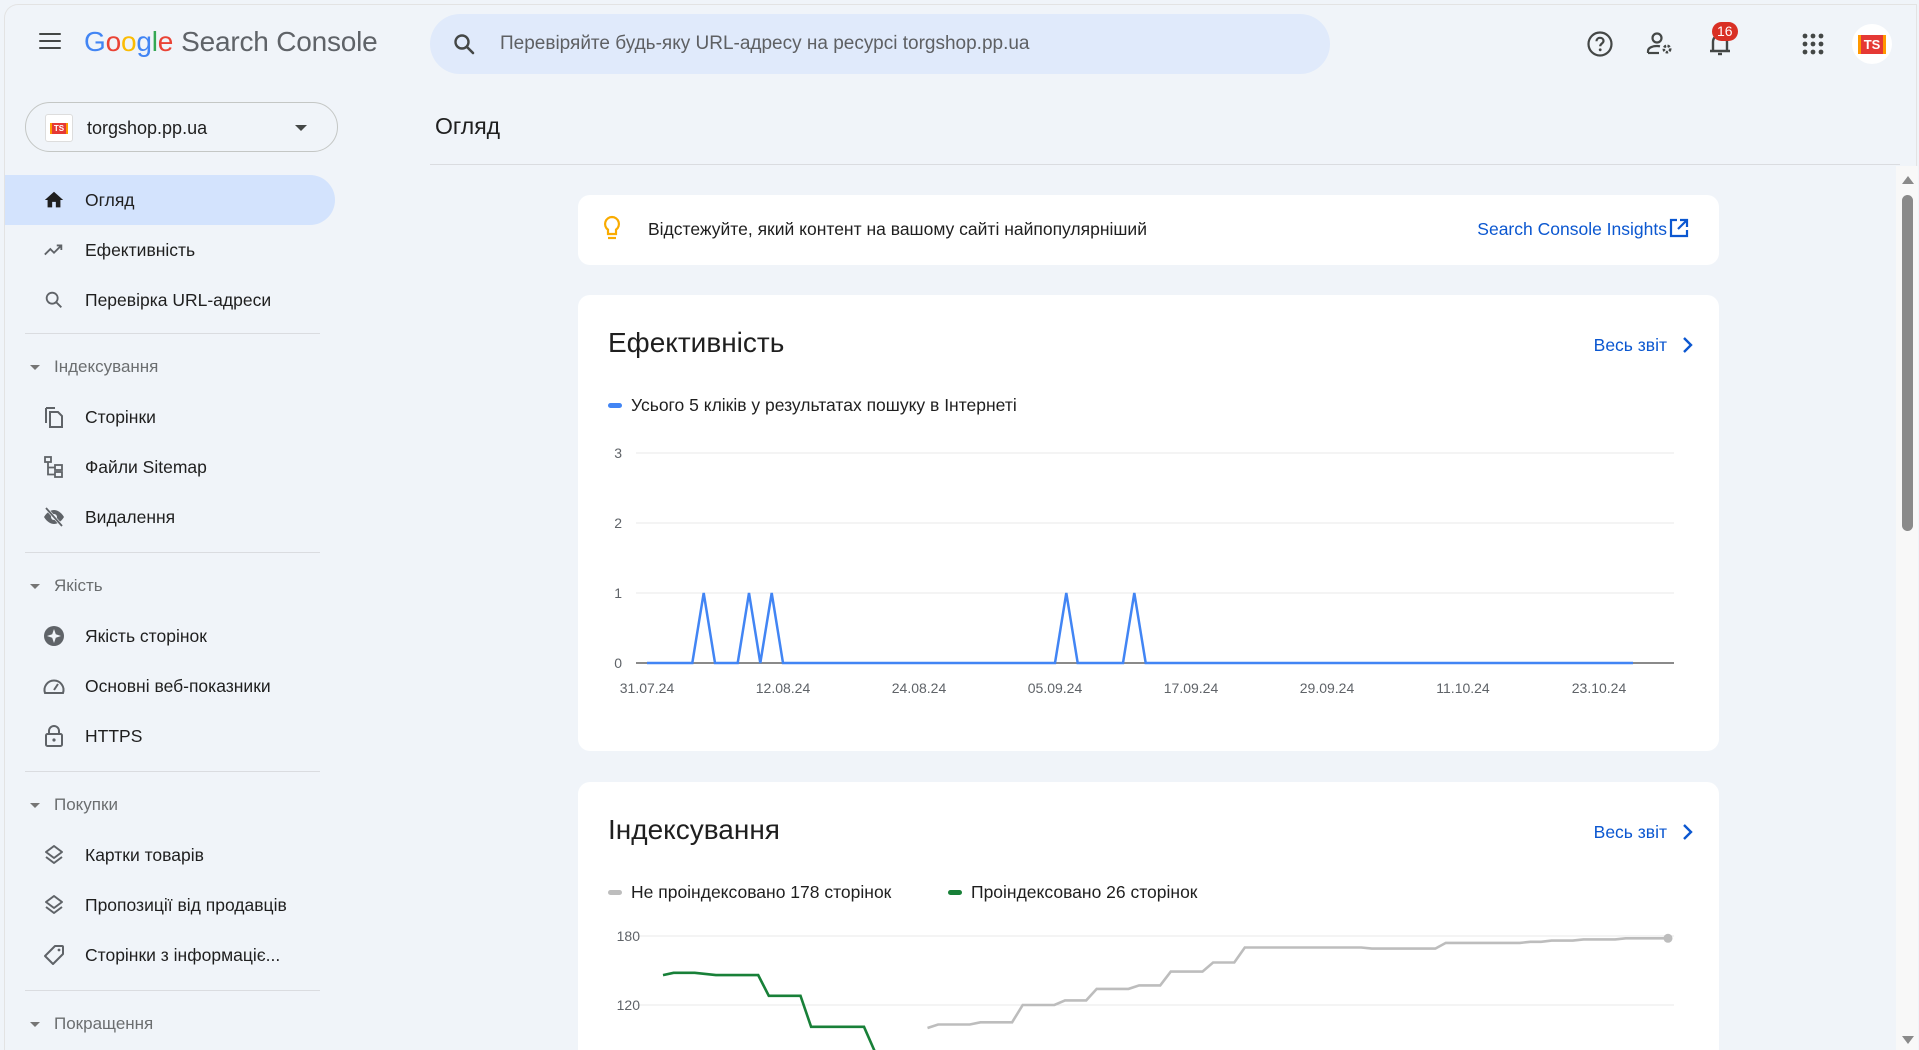 Image resolution: width=1919 pixels, height=1050 pixels. I want to click on menu-icon, so click(50, 44).